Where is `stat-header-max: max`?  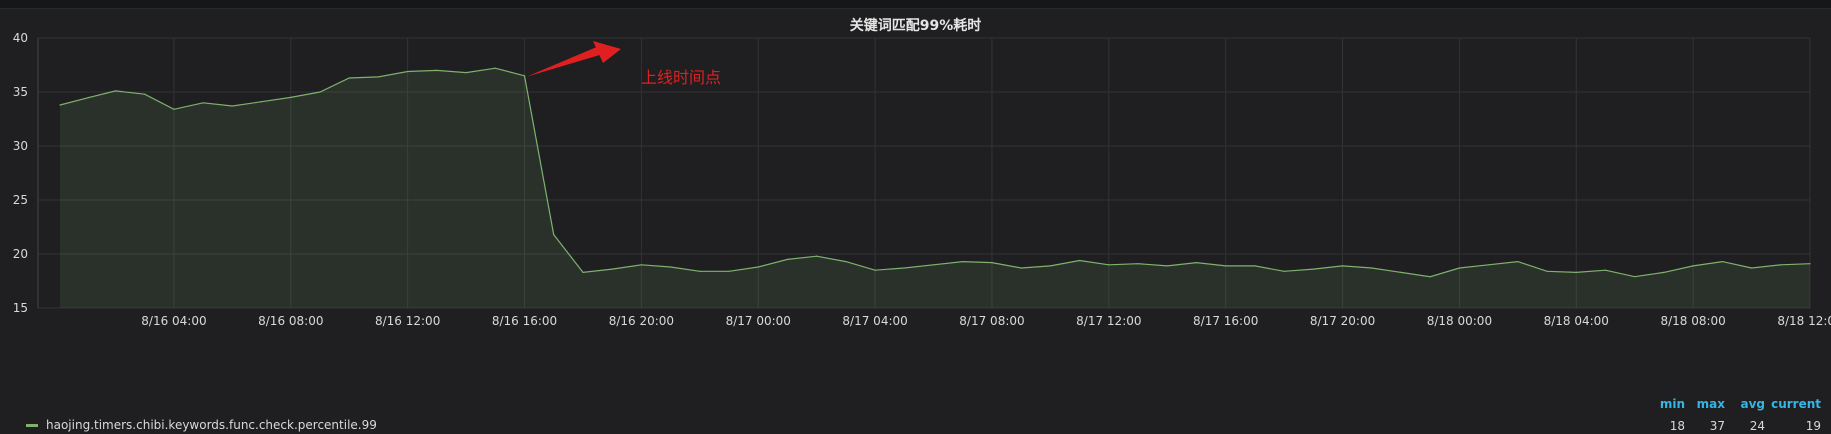 stat-header-max: max is located at coordinates (1705, 404).